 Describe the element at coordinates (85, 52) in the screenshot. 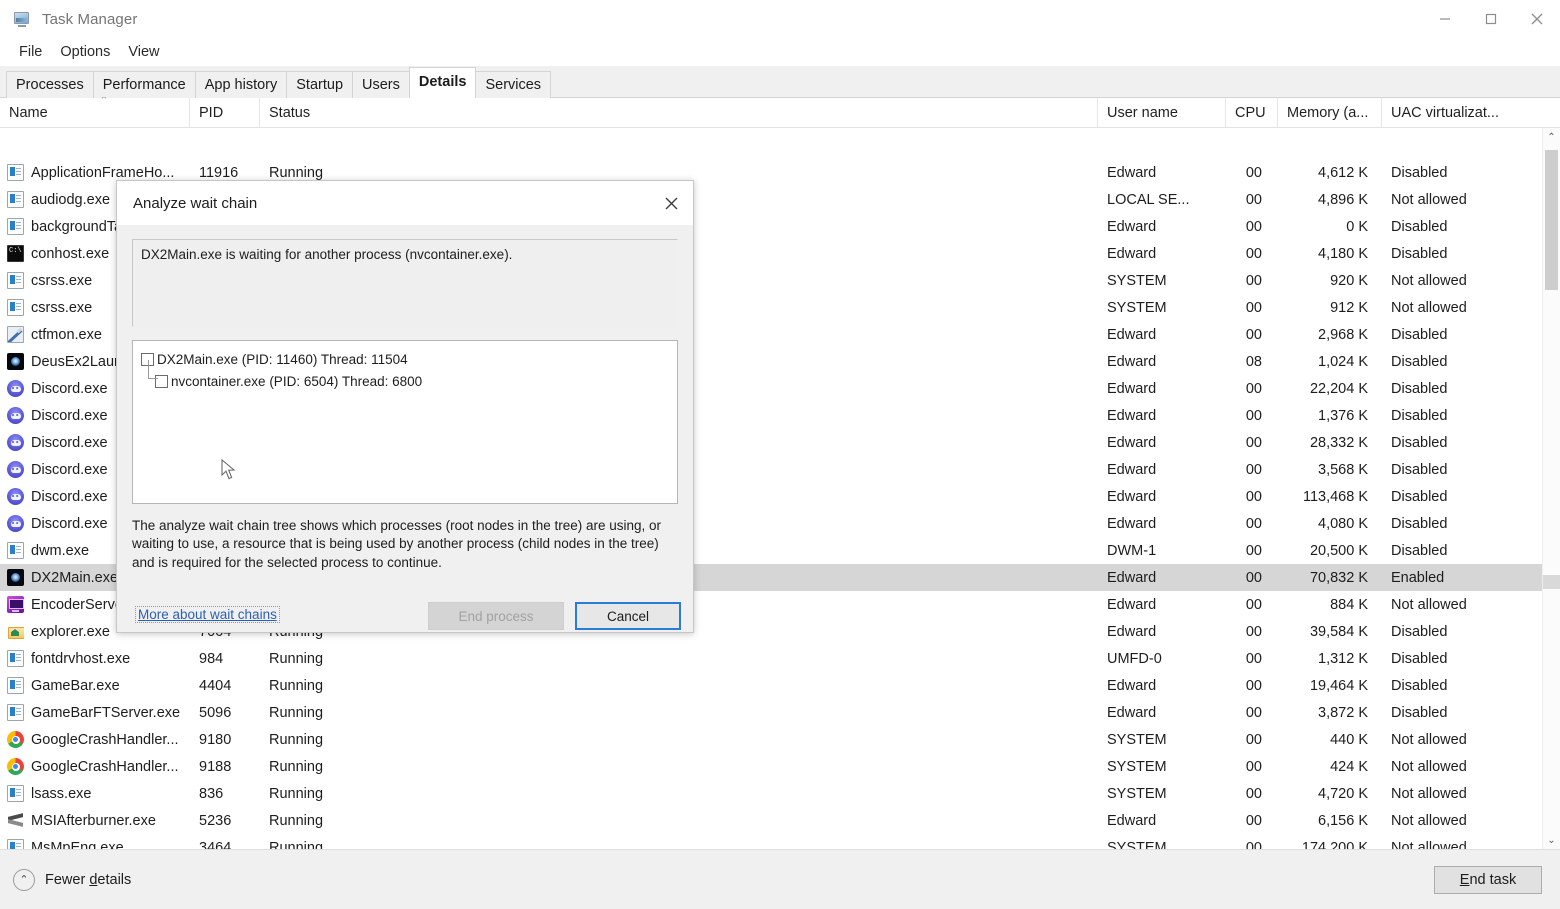

I see `menu-options: Options` at that location.